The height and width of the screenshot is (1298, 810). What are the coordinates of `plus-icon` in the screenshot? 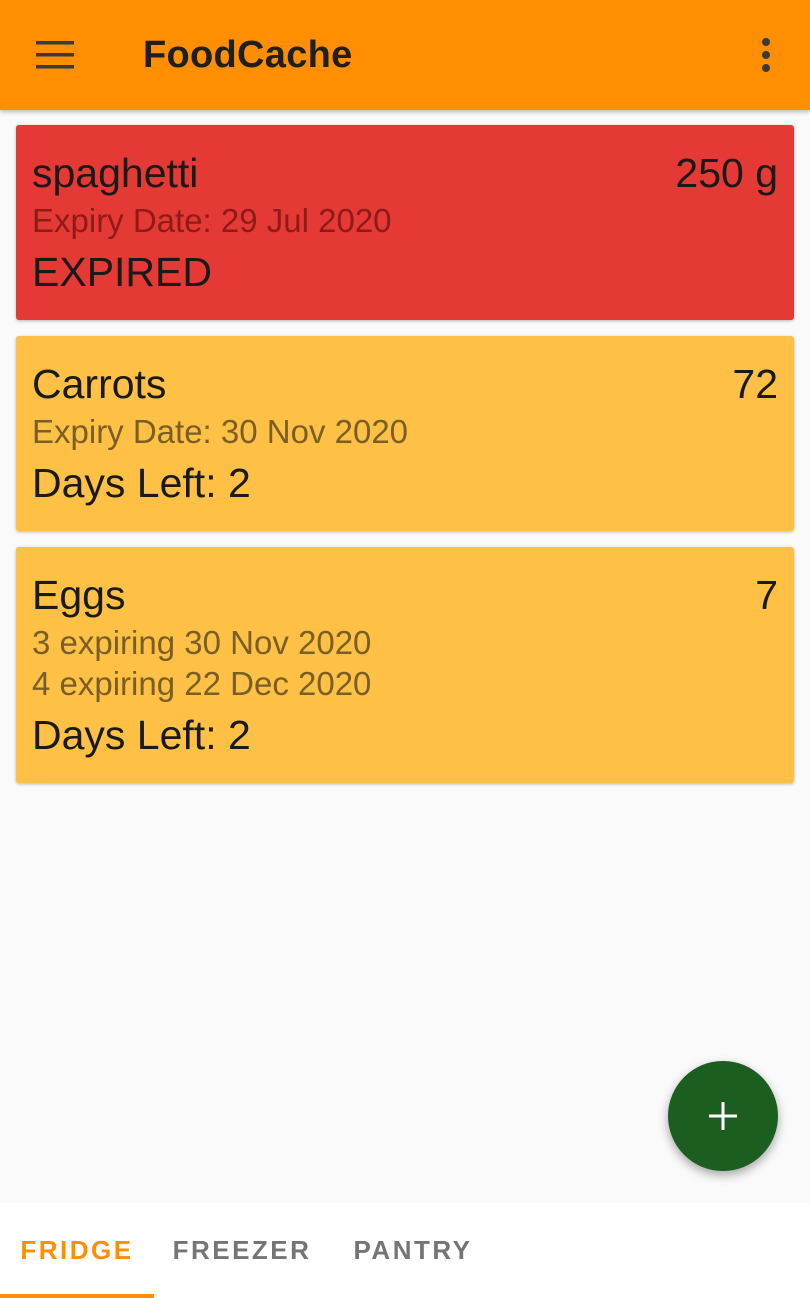 It's located at (723, 1116).